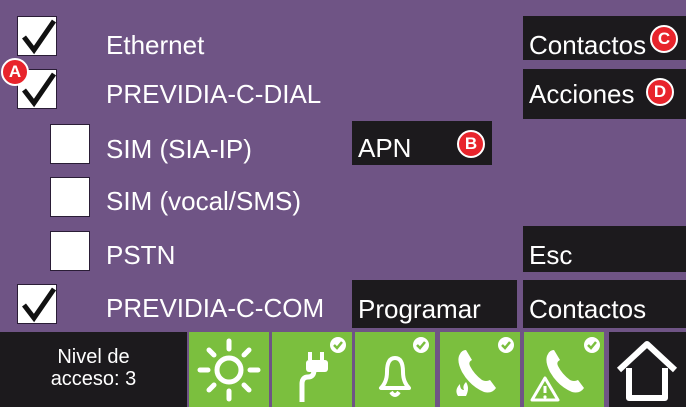  I want to click on badge-c: C, so click(664, 39).